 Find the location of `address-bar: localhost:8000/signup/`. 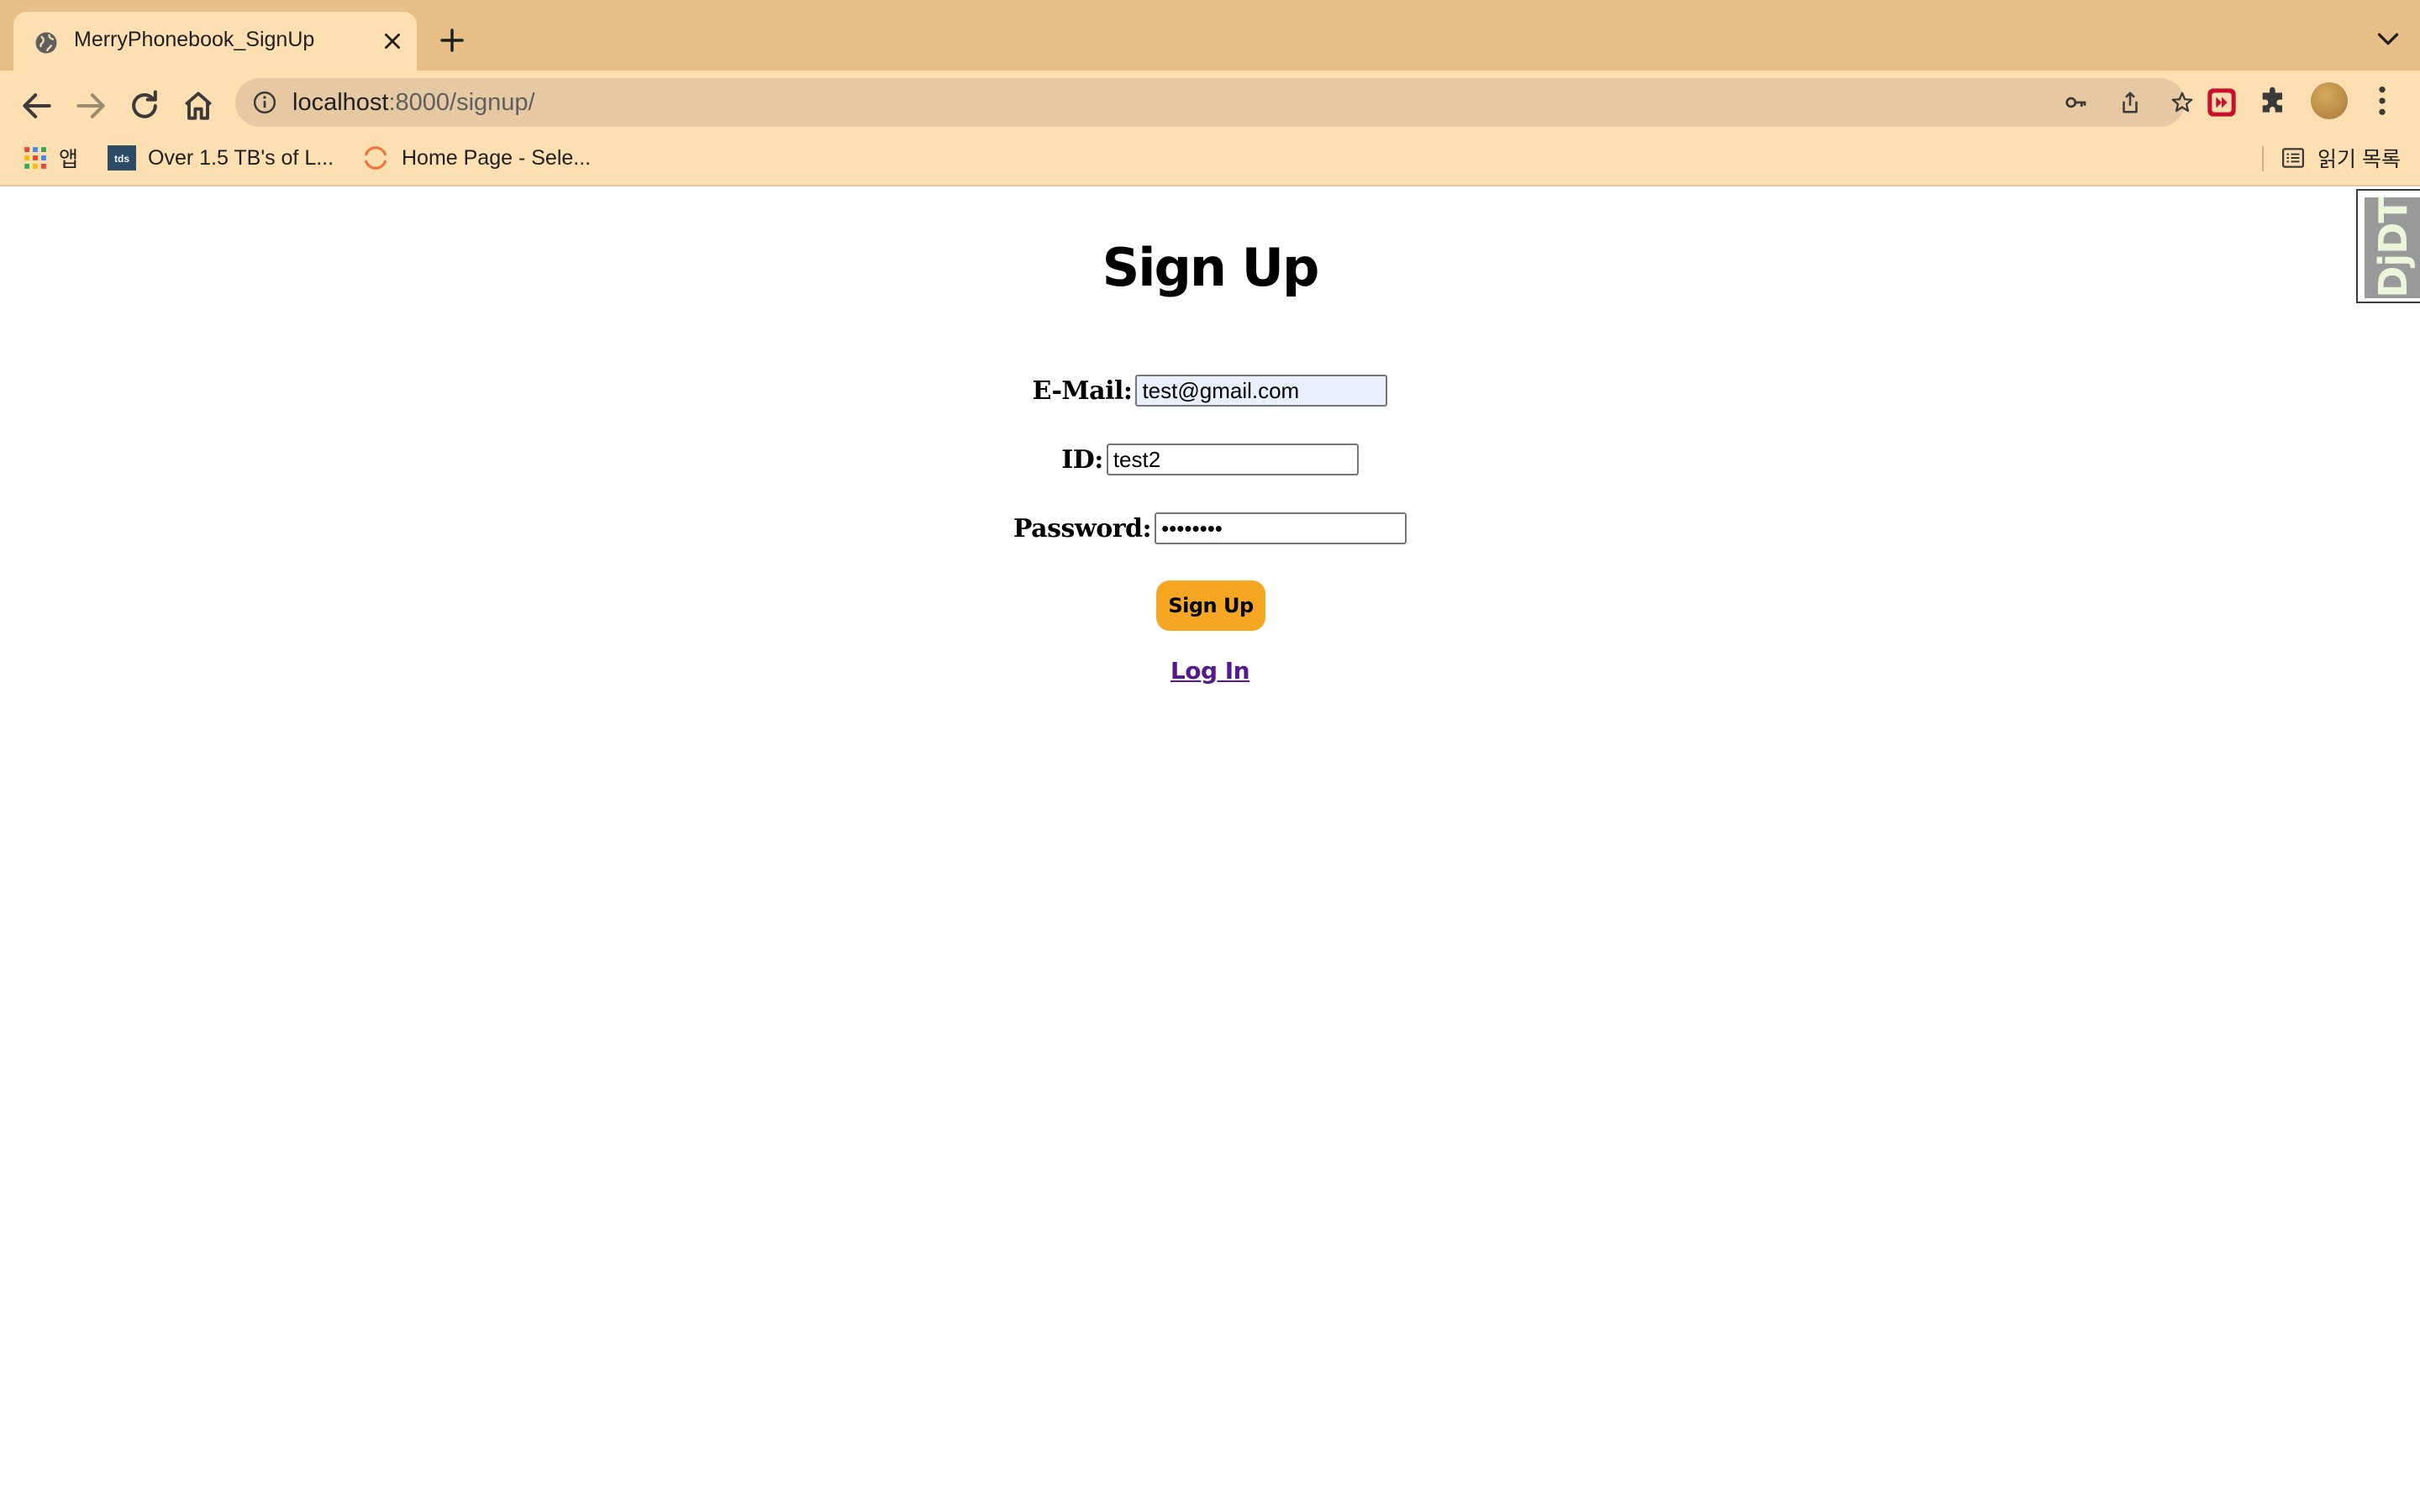

address-bar: localhost:8000/signup/ is located at coordinates (1214, 102).